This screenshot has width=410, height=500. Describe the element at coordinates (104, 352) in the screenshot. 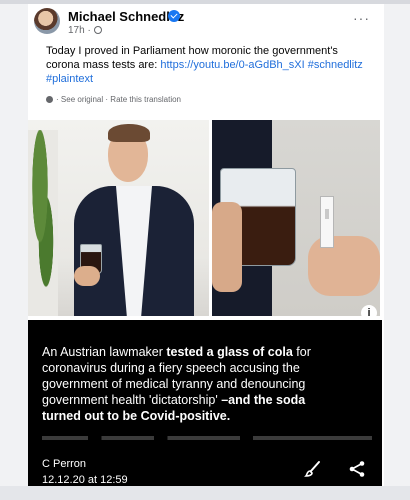

I see `caption-fragment: An Austrian lawmaker` at that location.